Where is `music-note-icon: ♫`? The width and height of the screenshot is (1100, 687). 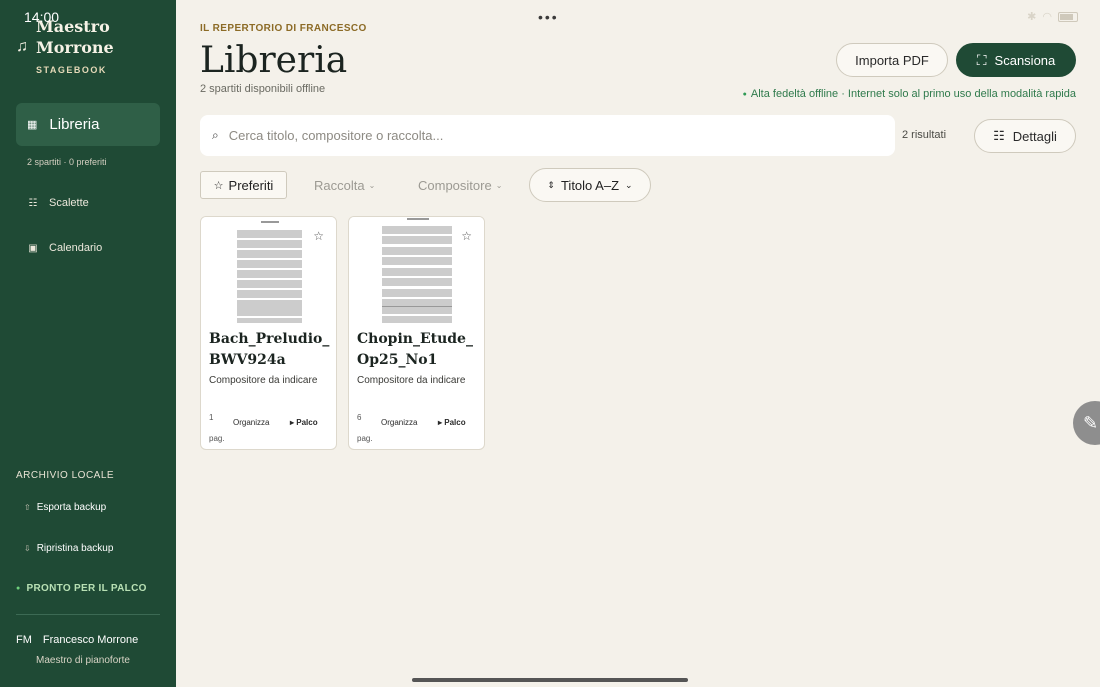
music-note-icon: ♫ is located at coordinates (22, 46).